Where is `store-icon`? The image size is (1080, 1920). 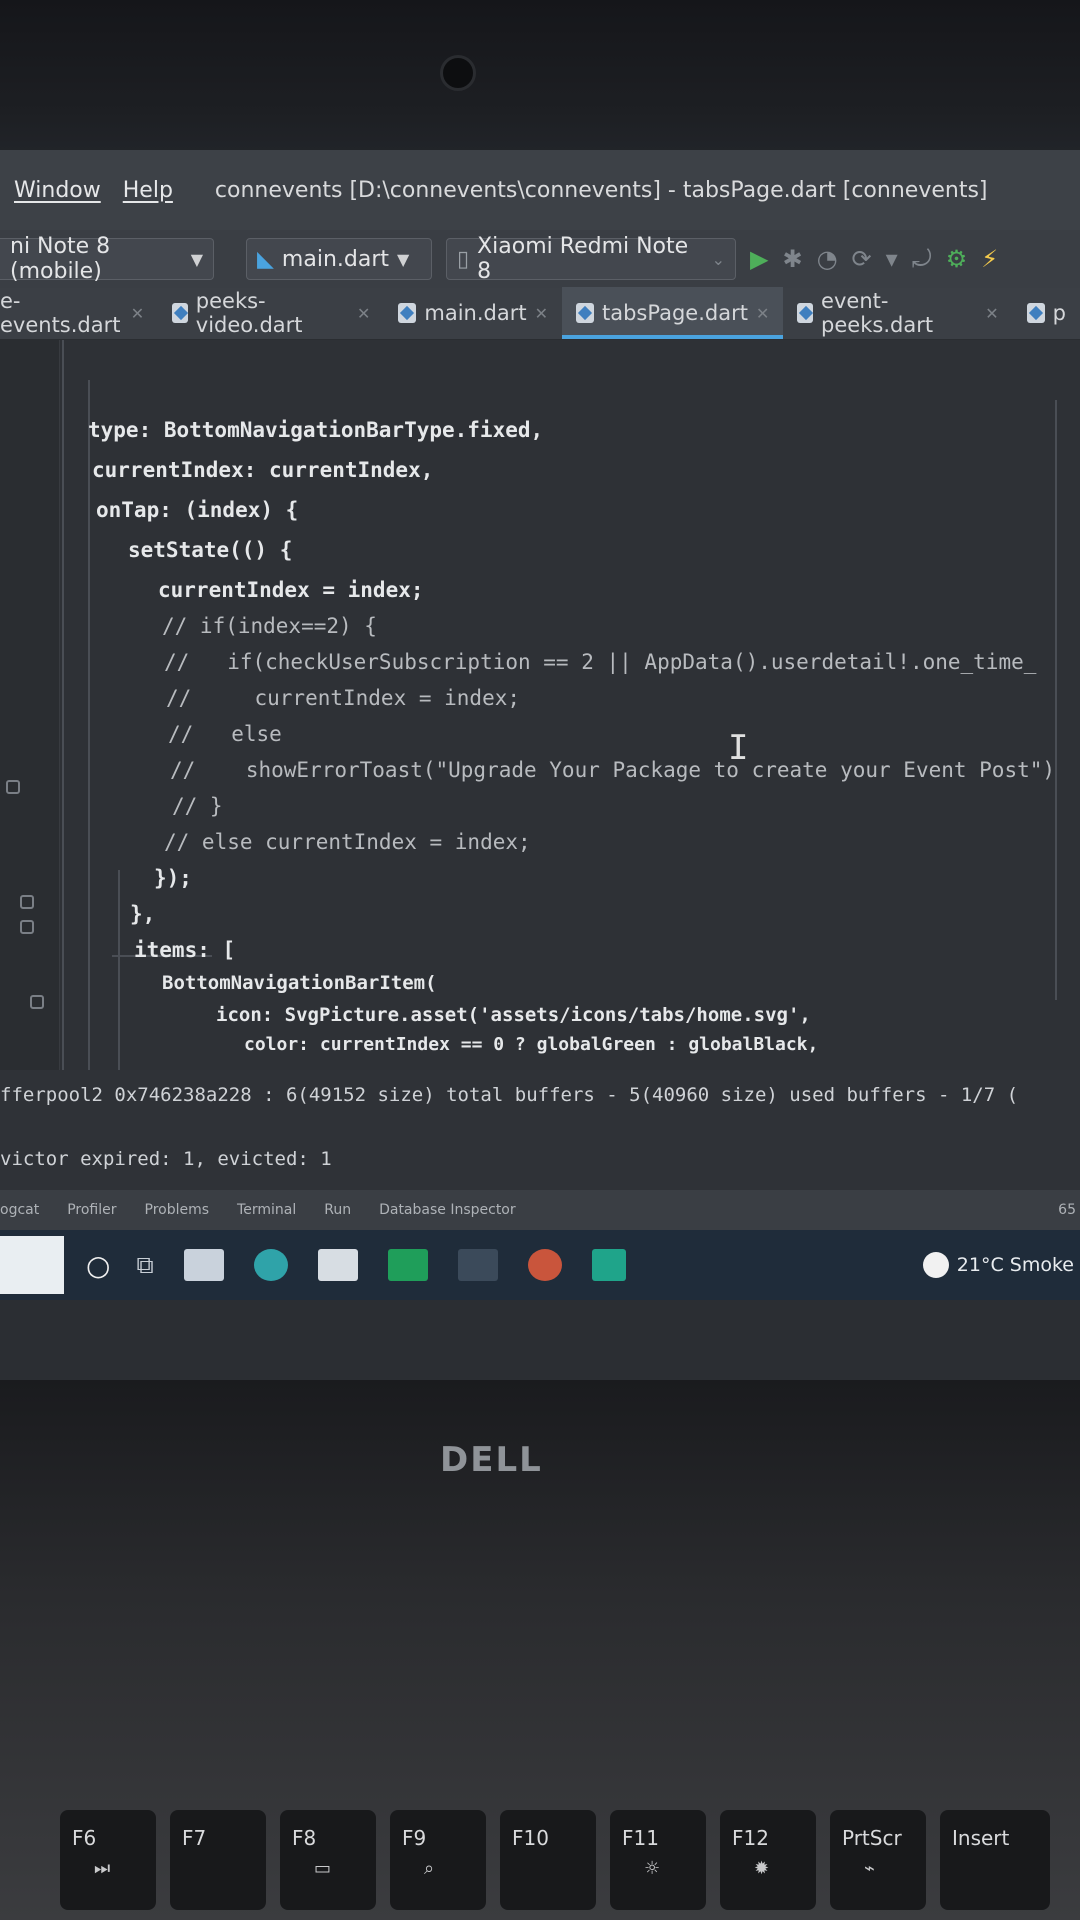 store-icon is located at coordinates (337, 1265).